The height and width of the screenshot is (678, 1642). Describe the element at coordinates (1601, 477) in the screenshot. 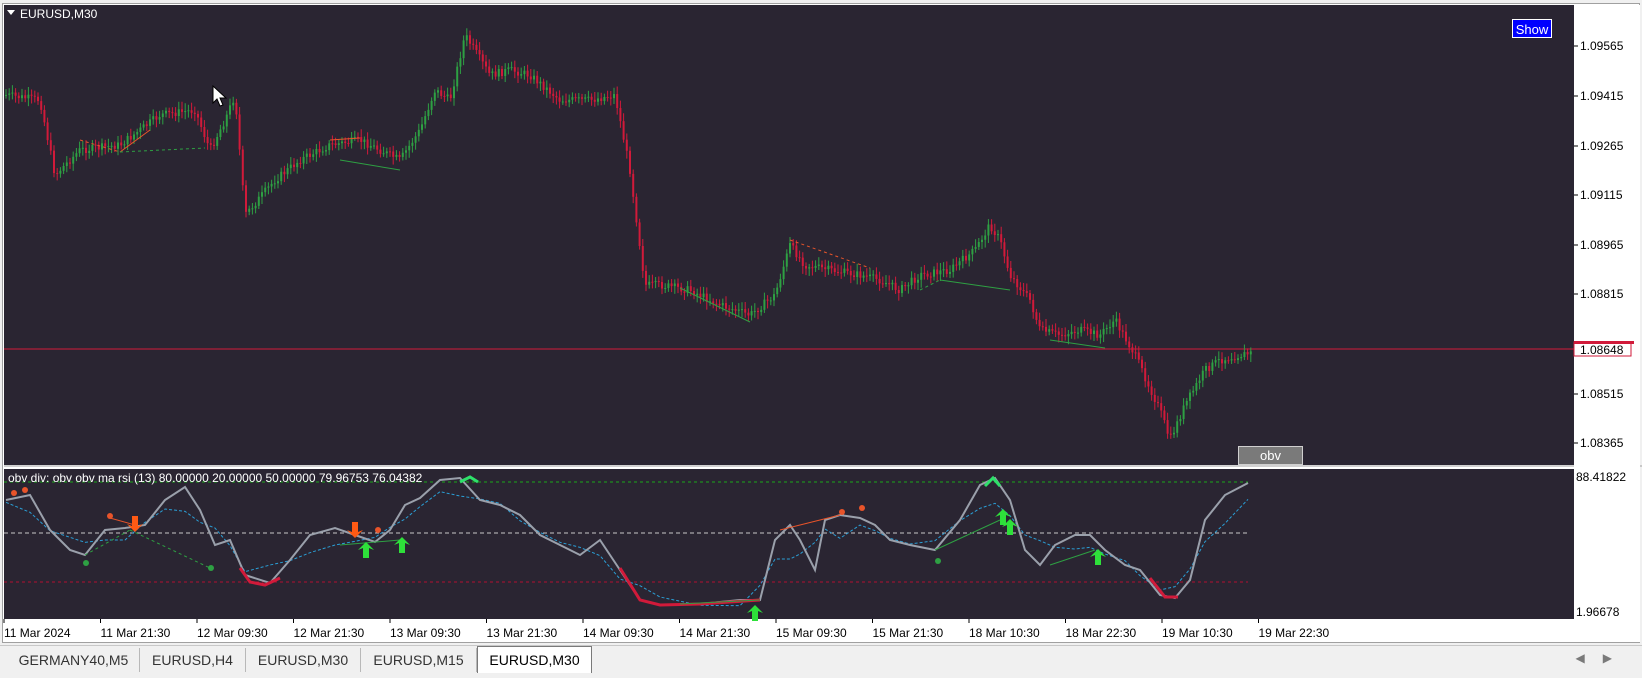

I see `indicator-axis-top: 88.41822` at that location.